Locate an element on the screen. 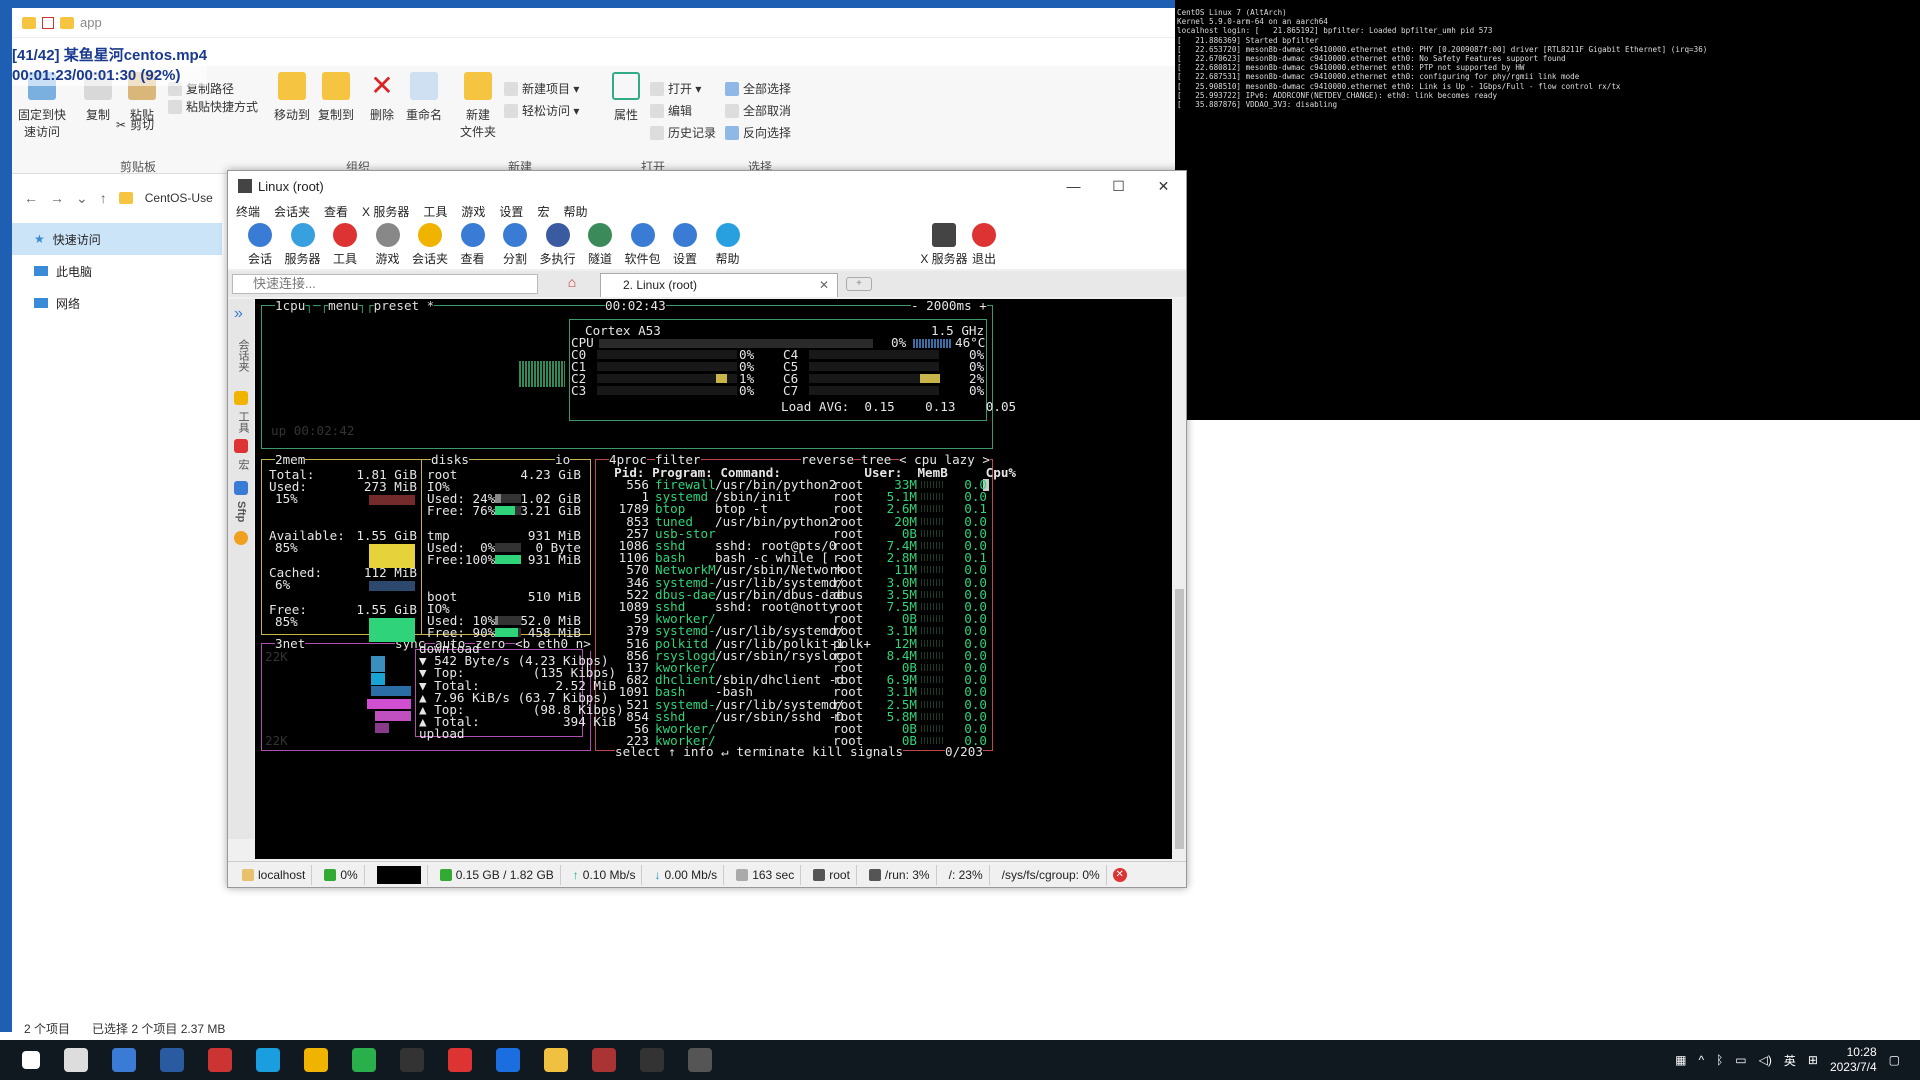 Image resolution: width=1920 pixels, height=1080 pixels. maximize-button: ☐ is located at coordinates (1118, 186).